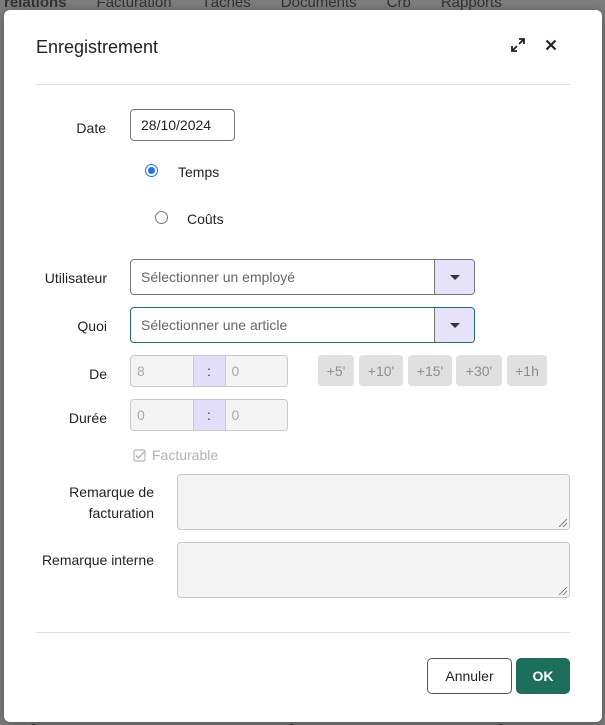  I want to click on from-time-input: 8 : 0, so click(209, 371).